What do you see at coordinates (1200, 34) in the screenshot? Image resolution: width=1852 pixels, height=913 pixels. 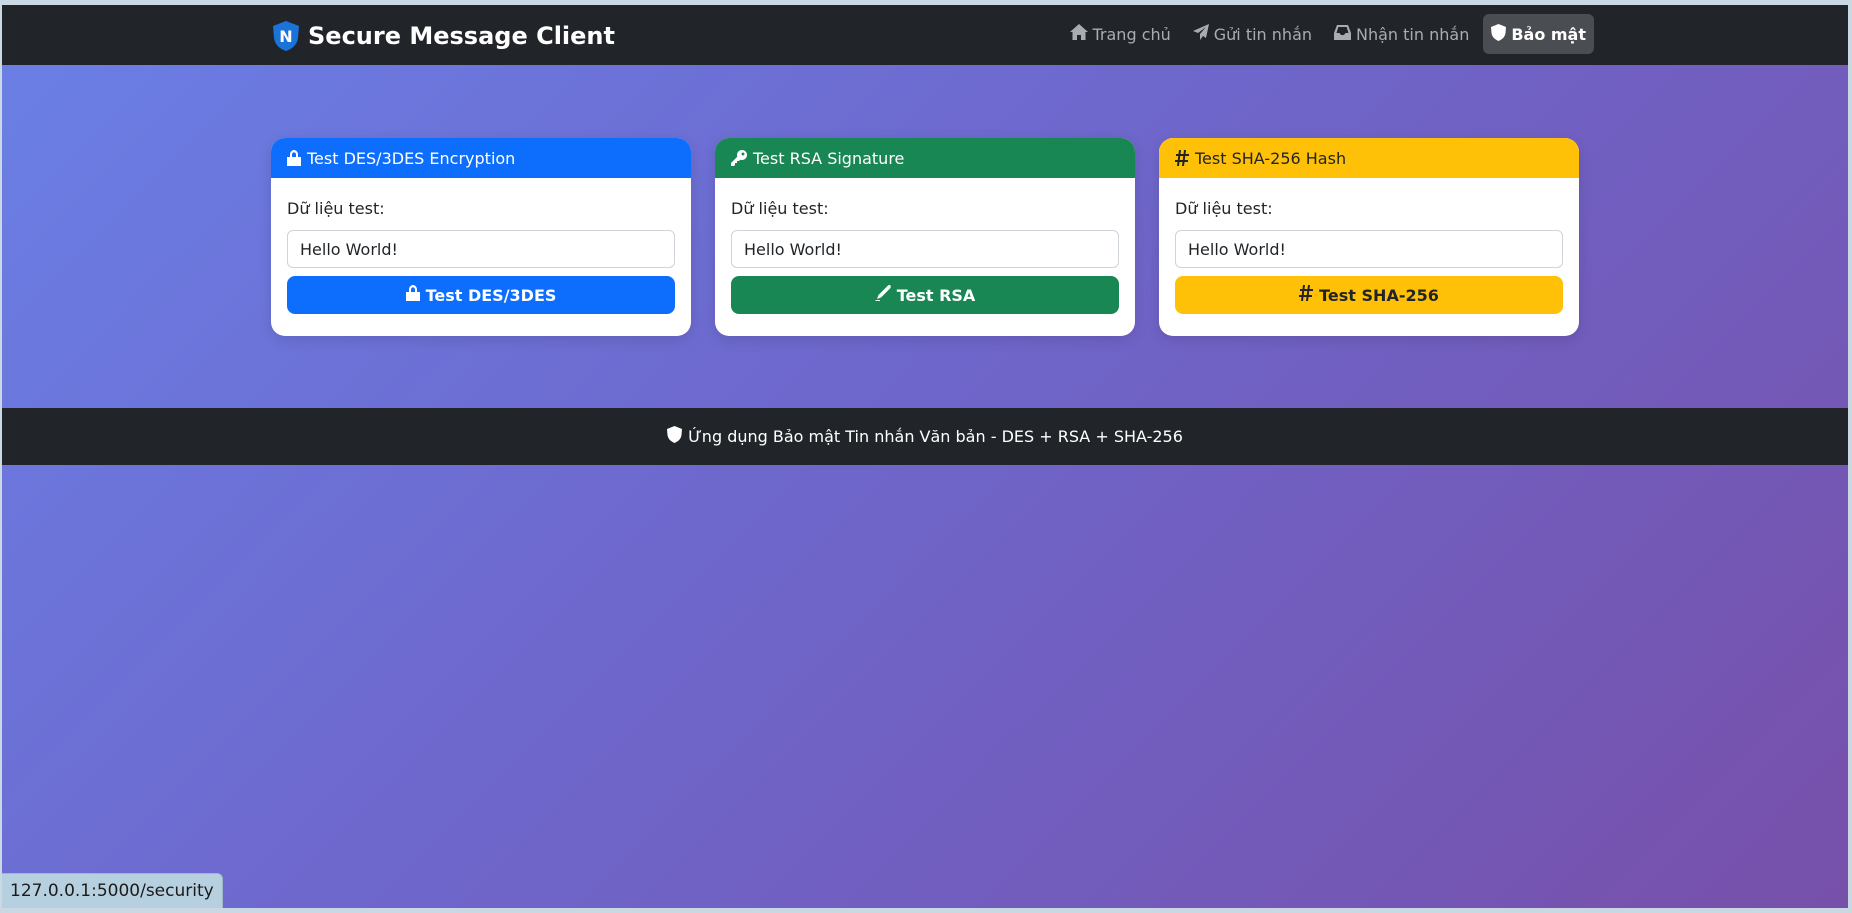 I see `paper-plane-icon` at bounding box center [1200, 34].